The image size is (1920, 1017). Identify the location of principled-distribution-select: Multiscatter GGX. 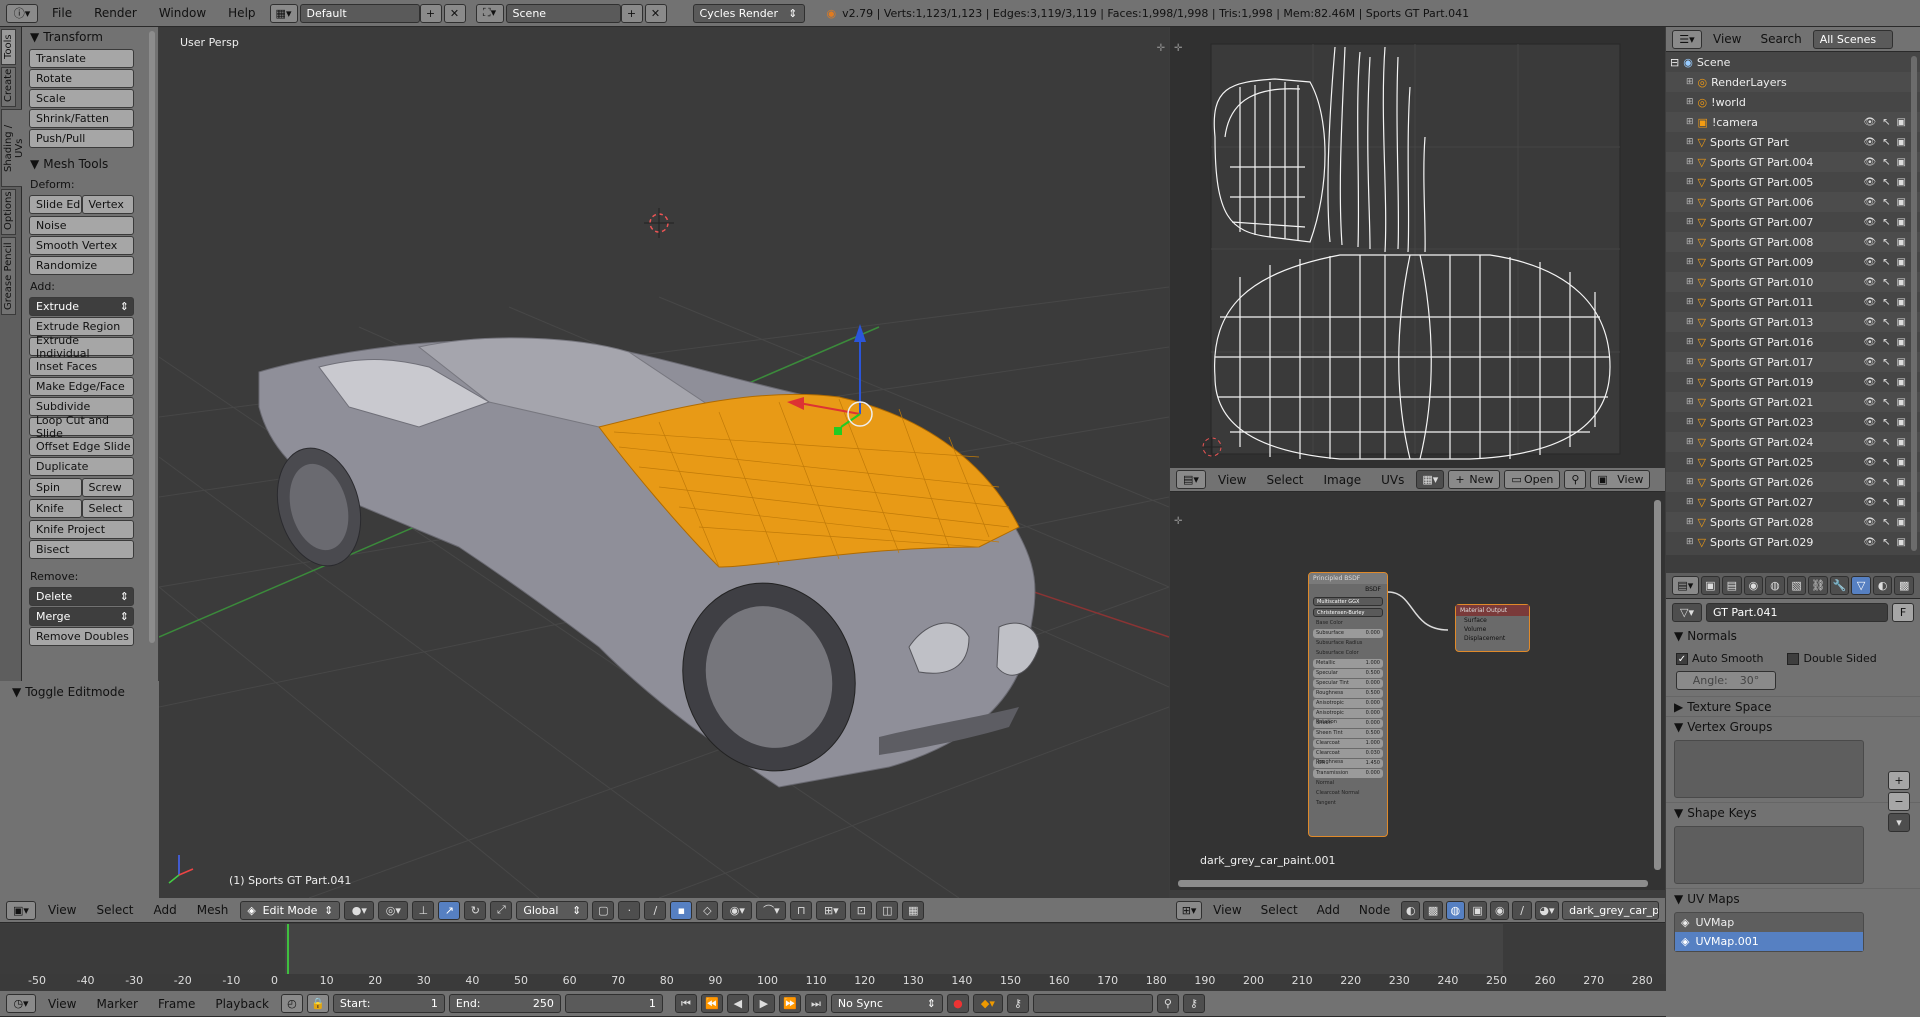
(1348, 601).